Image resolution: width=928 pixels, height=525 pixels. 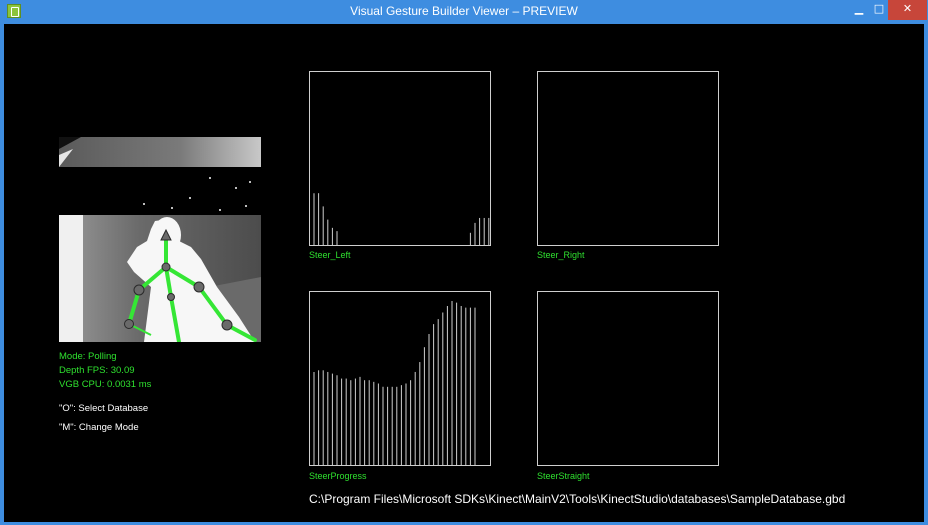 What do you see at coordinates (394, 383) in the screenshot?
I see `gesture-chart-steer-progress` at bounding box center [394, 383].